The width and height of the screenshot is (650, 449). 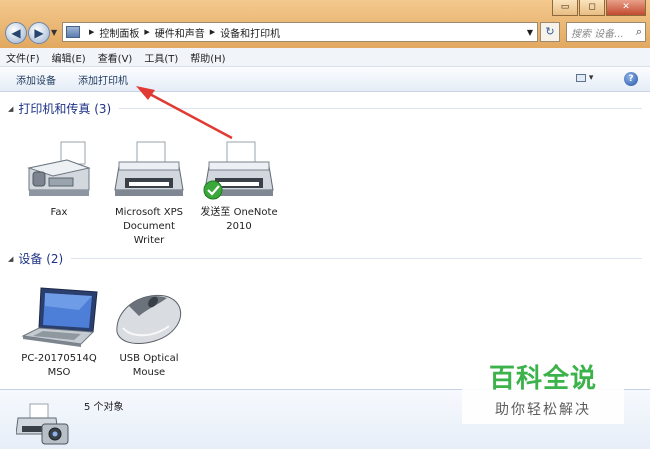 I want to click on device-xps-writer: Microsoft XPS Document Writer, so click(x=149, y=193).